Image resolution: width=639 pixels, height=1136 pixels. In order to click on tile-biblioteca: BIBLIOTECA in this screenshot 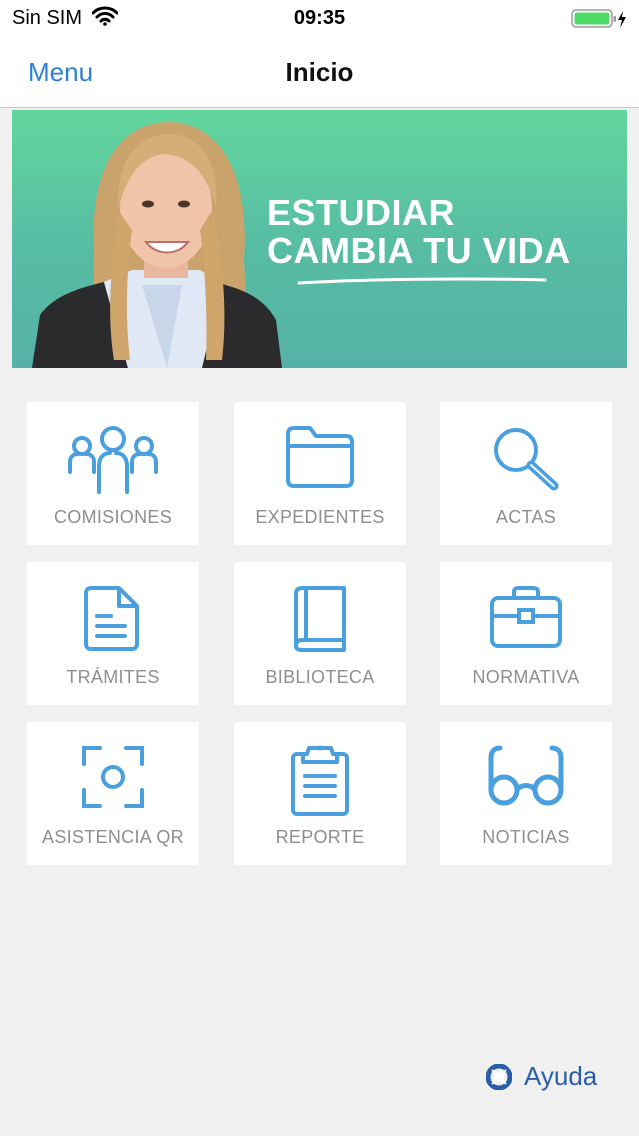, I will do `click(320, 633)`.